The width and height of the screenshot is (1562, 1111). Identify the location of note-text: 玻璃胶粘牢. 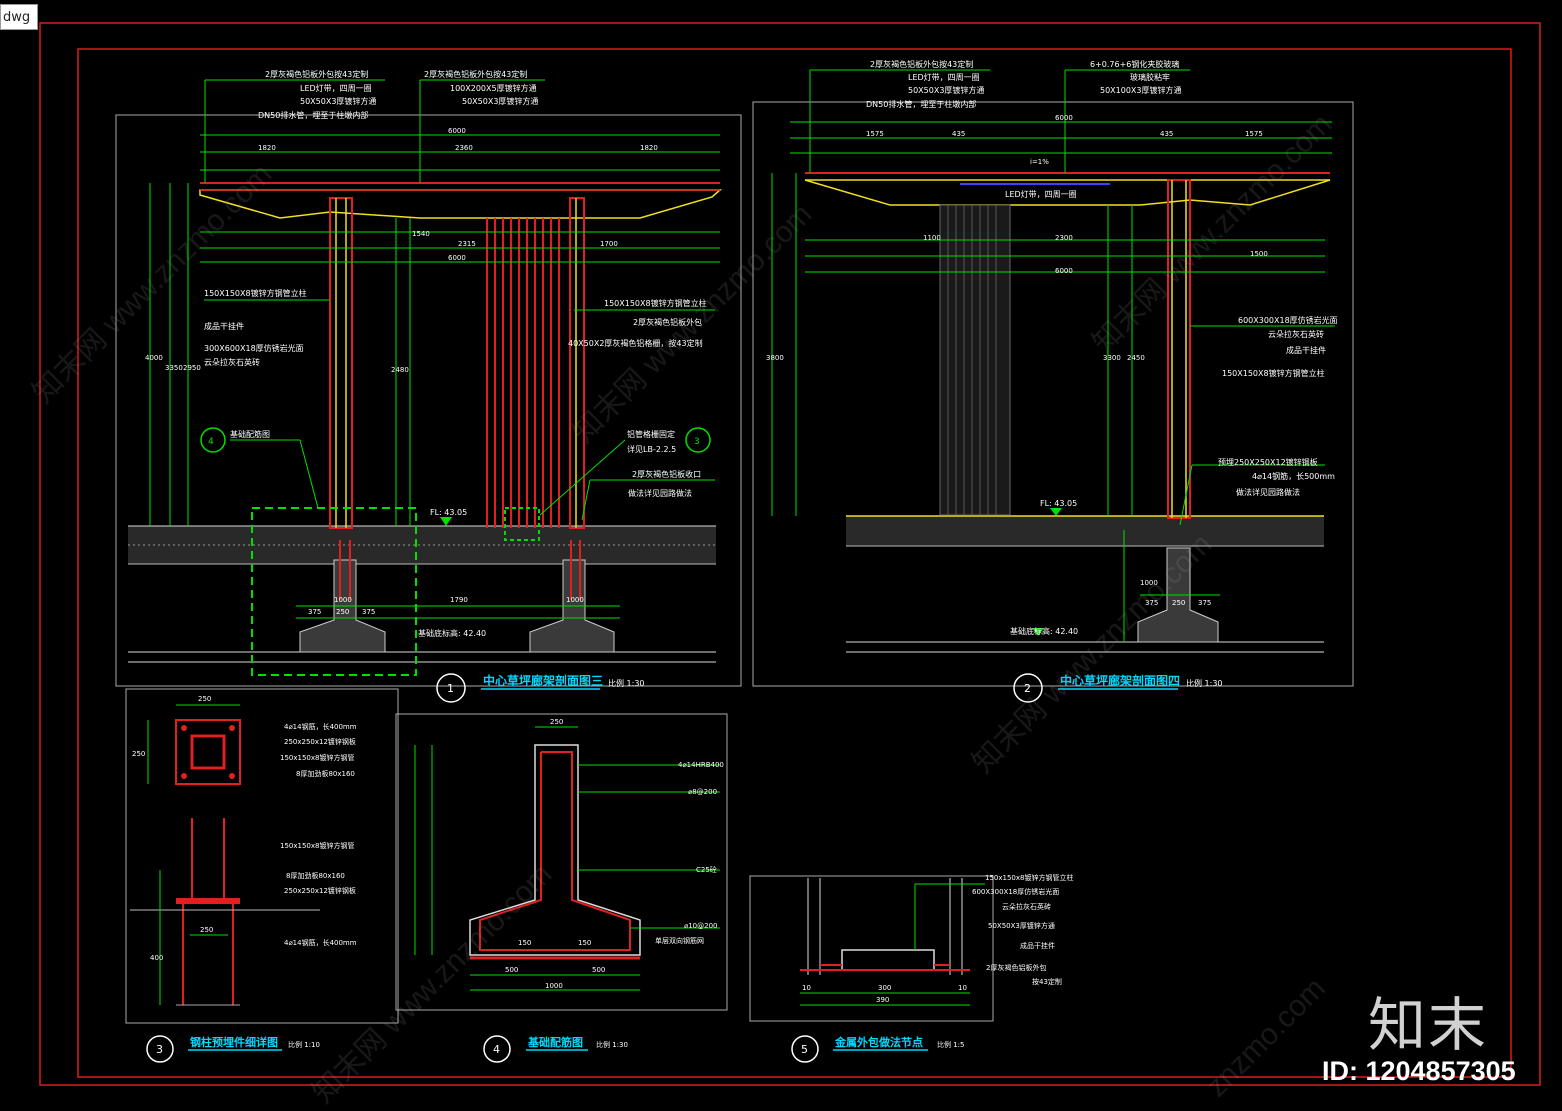
(1150, 77).